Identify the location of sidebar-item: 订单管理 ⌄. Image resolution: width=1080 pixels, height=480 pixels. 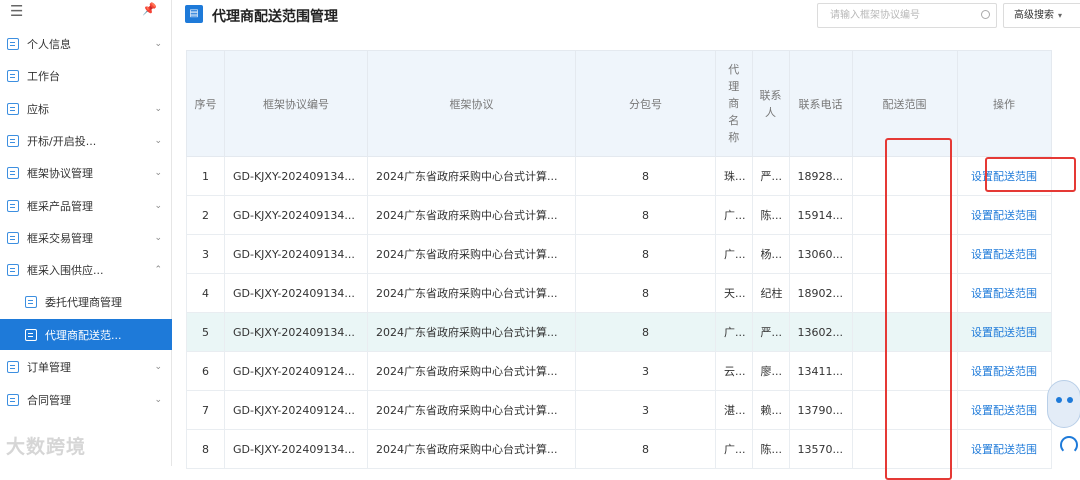
(86, 366).